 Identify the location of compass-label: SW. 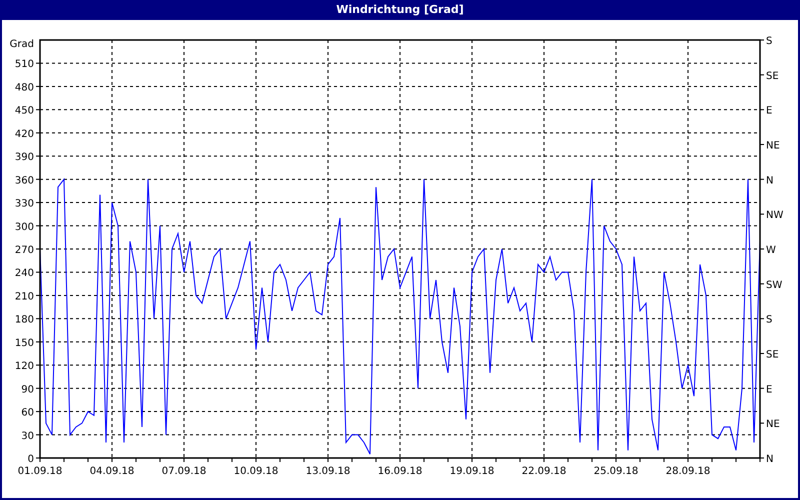
(774, 285).